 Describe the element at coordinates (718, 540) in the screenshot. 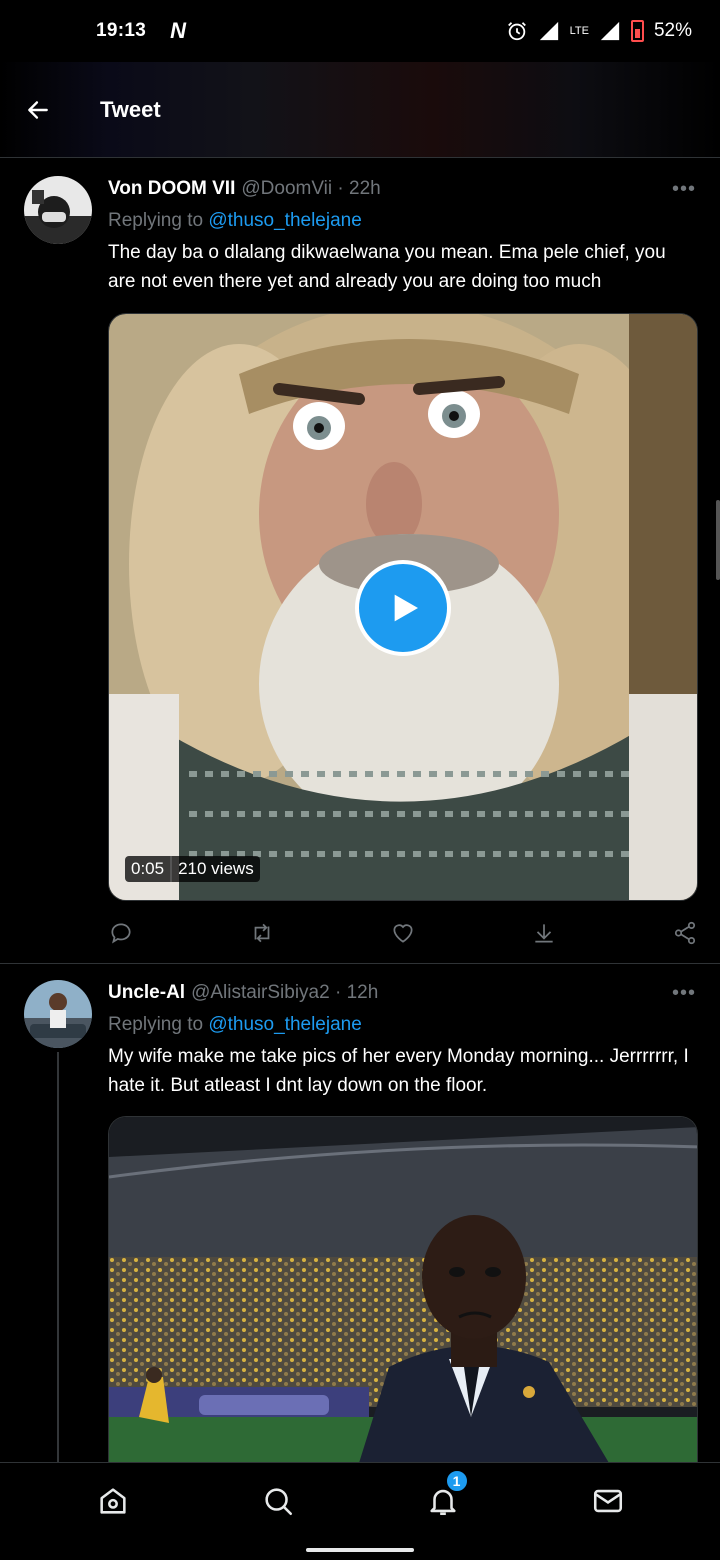

I see `scrollbar` at that location.